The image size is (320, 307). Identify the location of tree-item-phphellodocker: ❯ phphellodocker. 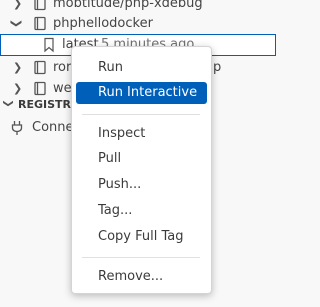
(138, 24).